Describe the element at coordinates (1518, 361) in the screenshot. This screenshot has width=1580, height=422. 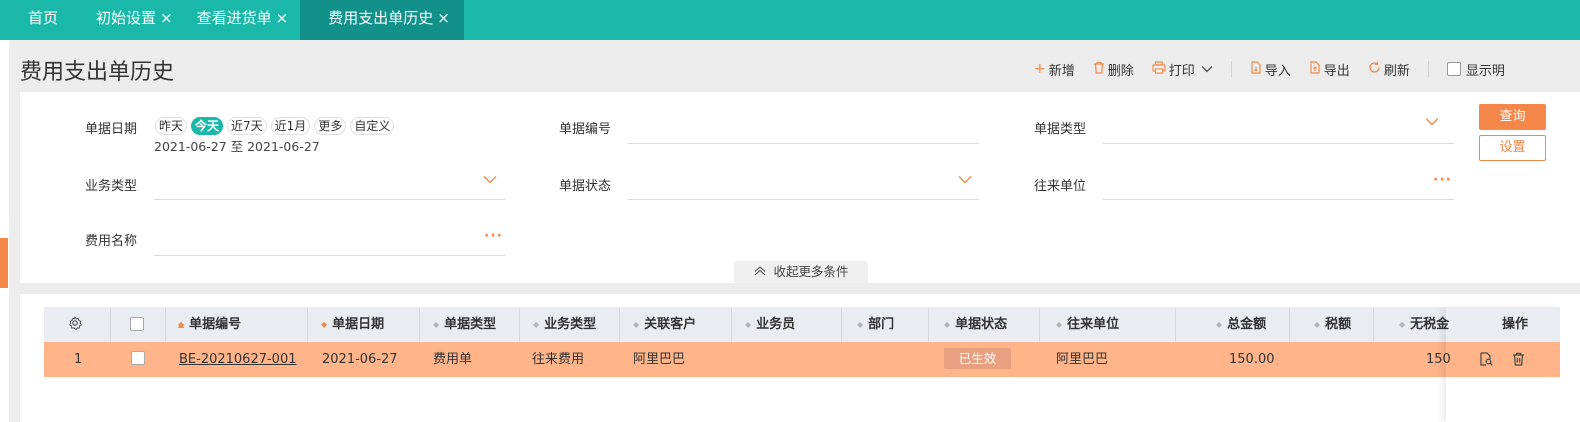
I see `trash-icon` at that location.